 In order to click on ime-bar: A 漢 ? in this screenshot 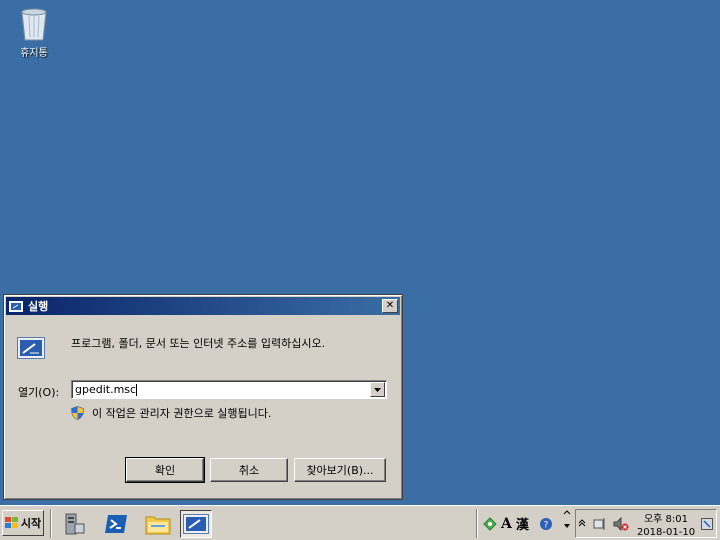, I will do `click(518, 523)`.